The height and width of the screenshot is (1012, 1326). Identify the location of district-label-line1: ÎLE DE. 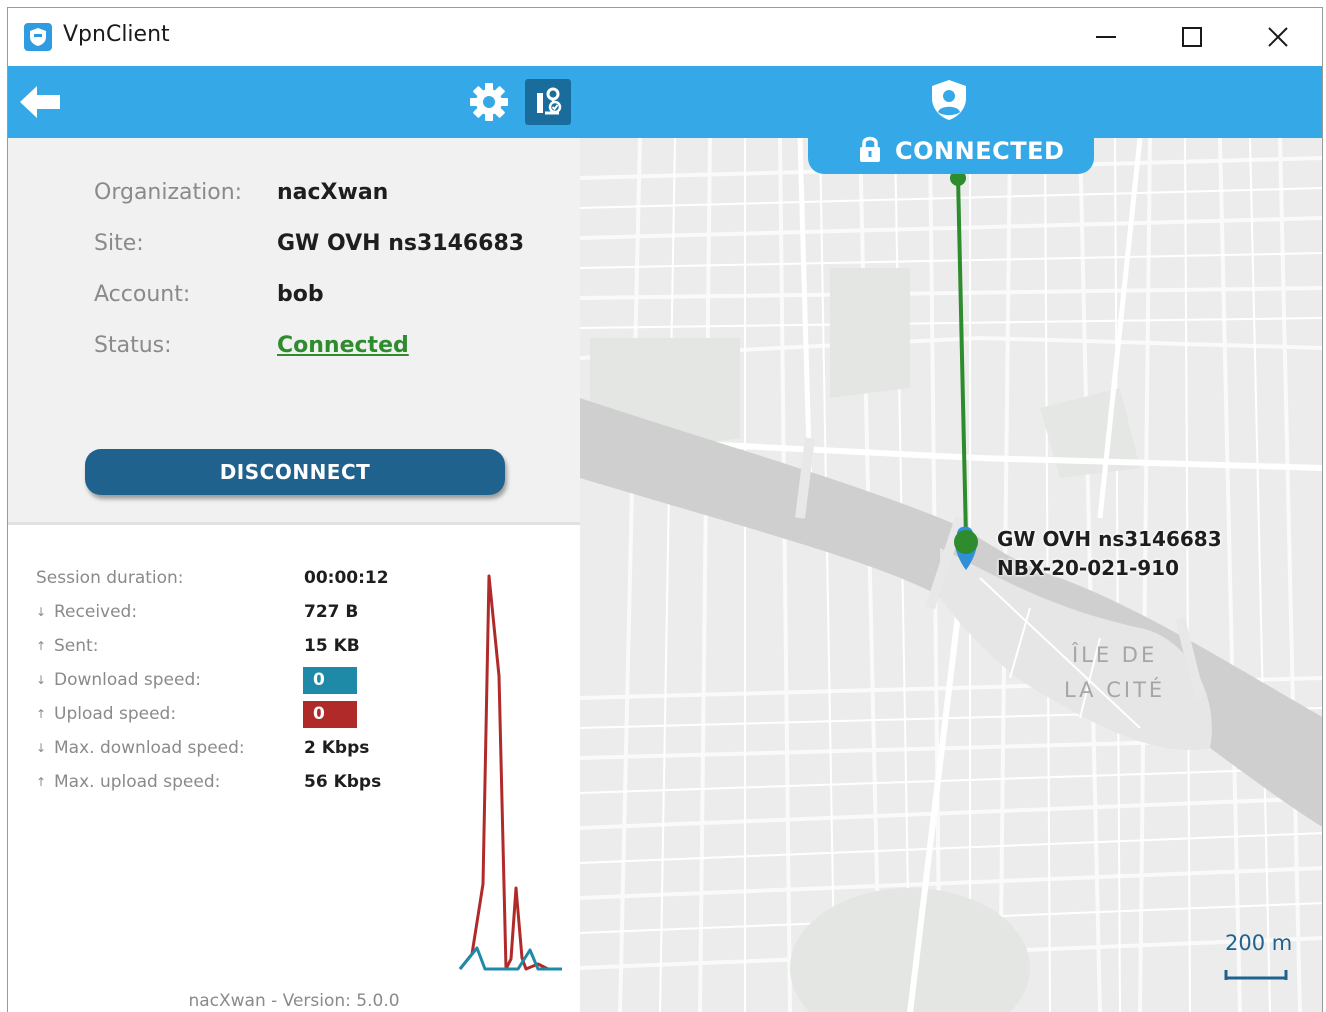
(1114, 655).